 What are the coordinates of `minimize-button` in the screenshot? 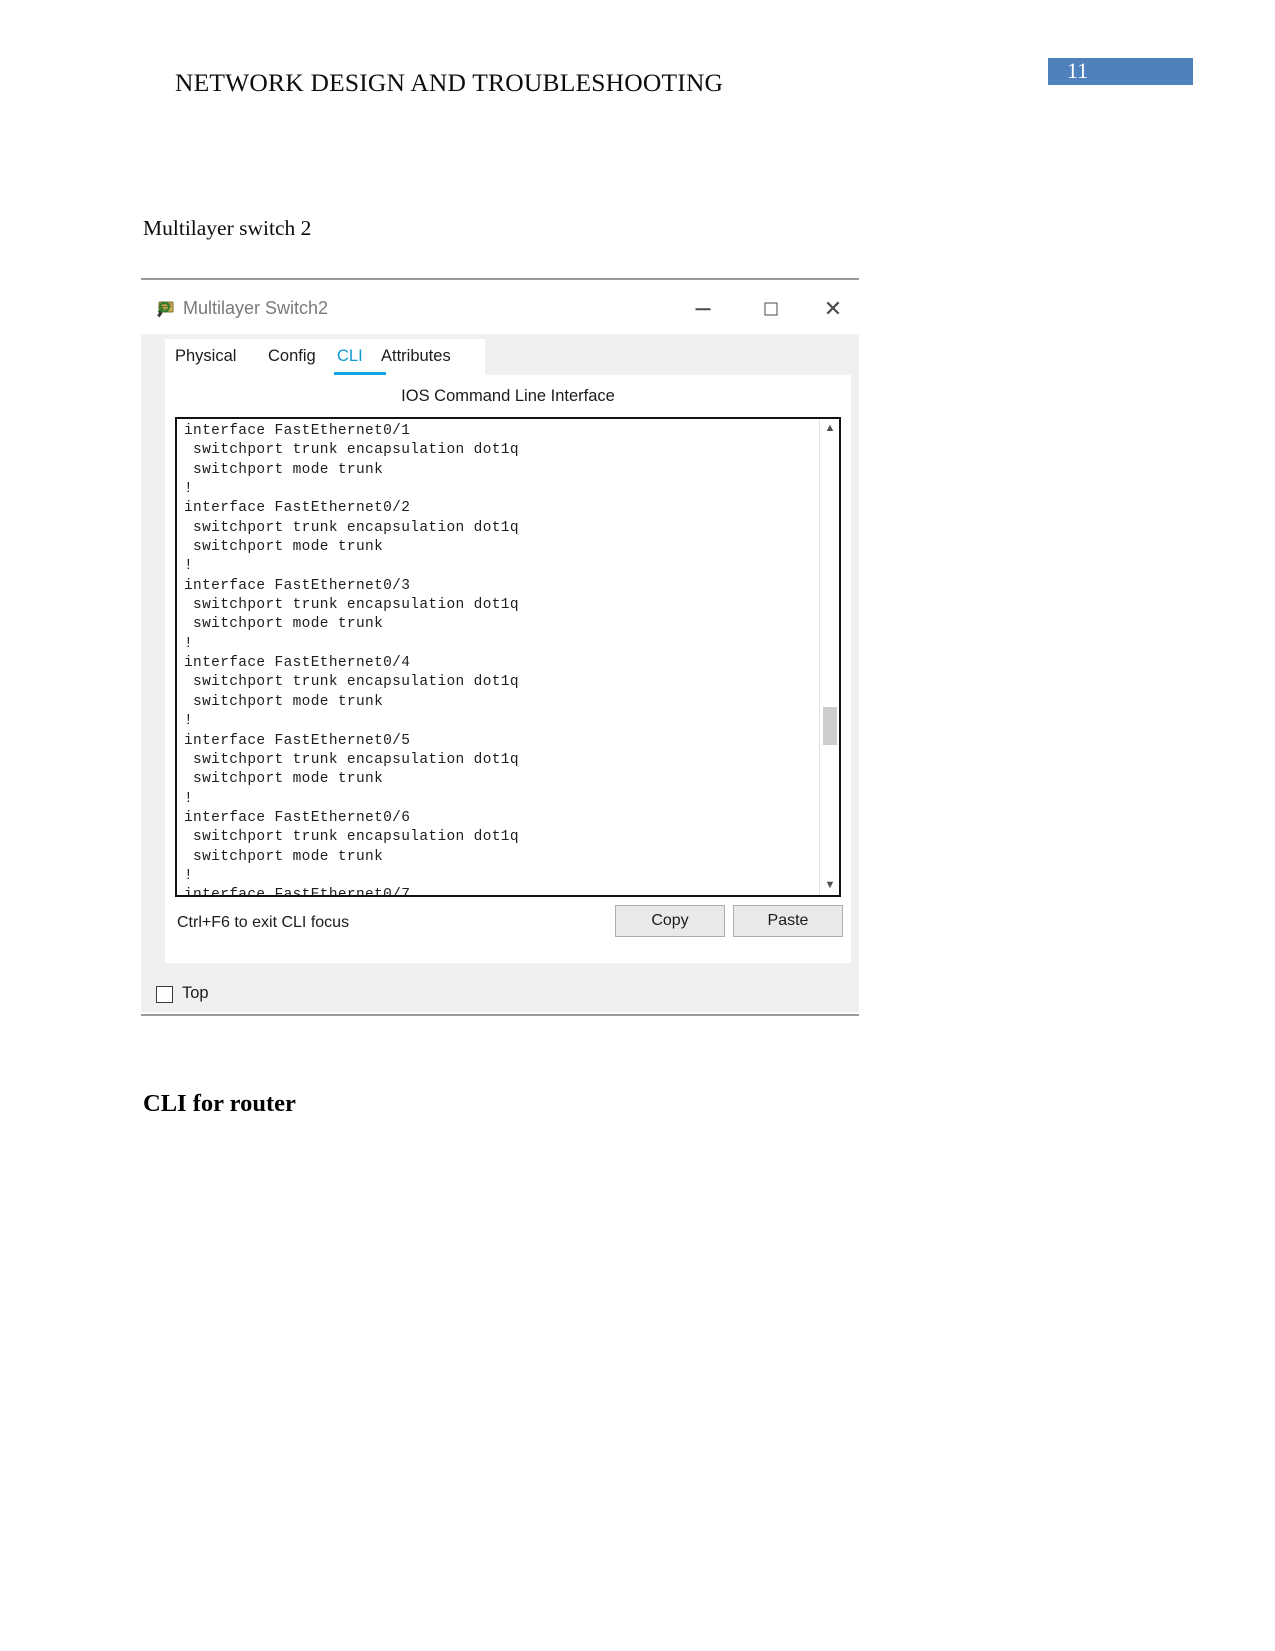 It's located at (703, 309).